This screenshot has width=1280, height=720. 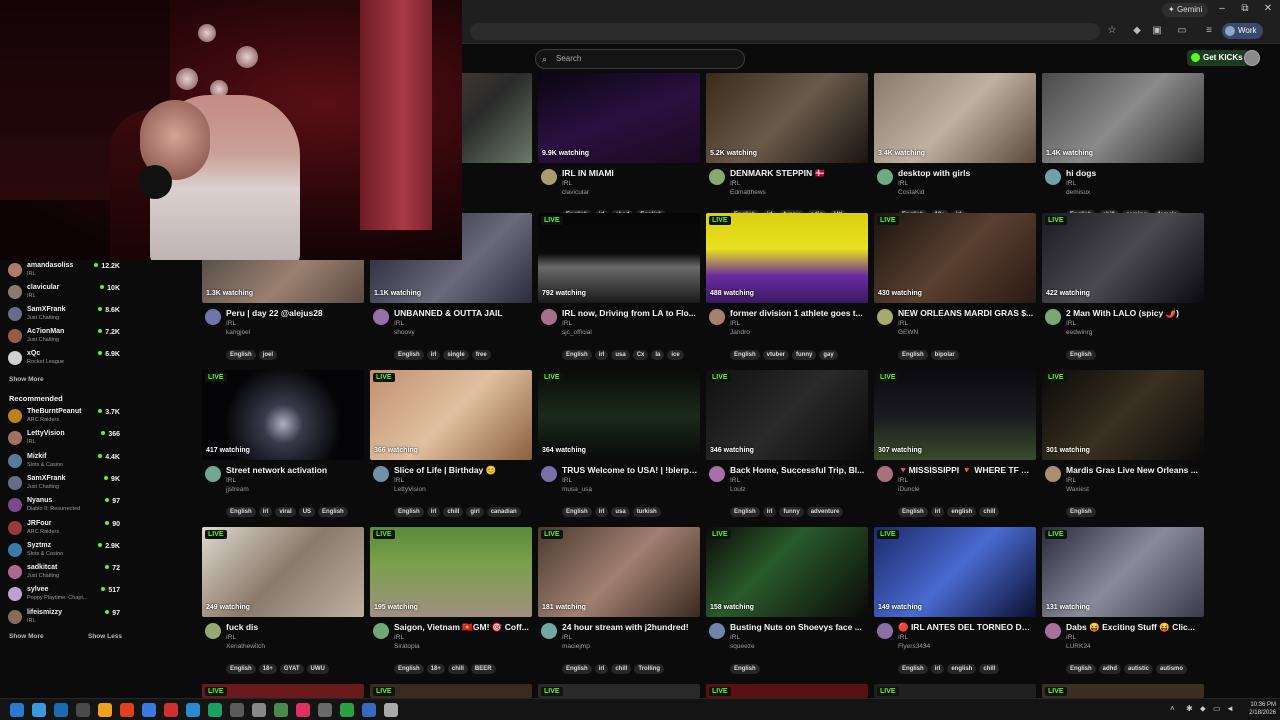 I want to click on location-icon: ⬥, so click(x=1203, y=709).